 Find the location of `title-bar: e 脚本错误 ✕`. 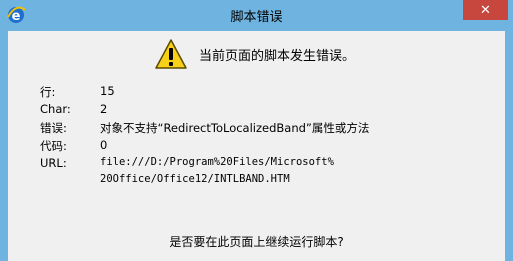

title-bar: e 脚本错误 ✕ is located at coordinates (256, 15).